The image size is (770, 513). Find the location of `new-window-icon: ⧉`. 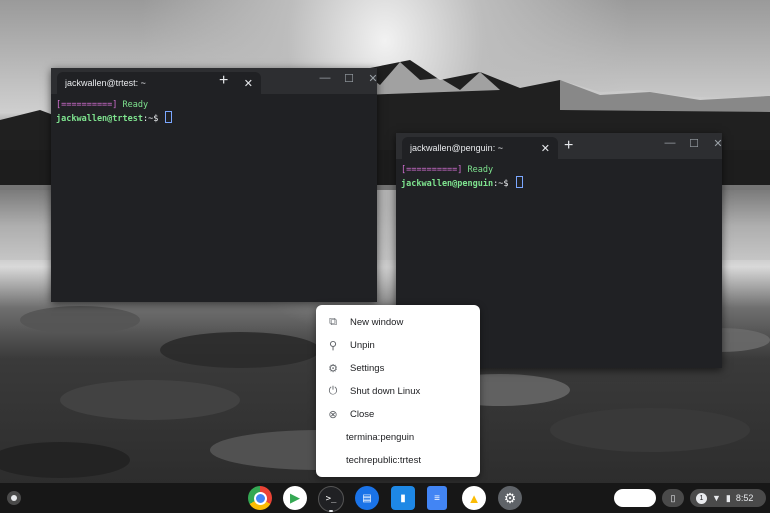

new-window-icon: ⧉ is located at coordinates (333, 321).